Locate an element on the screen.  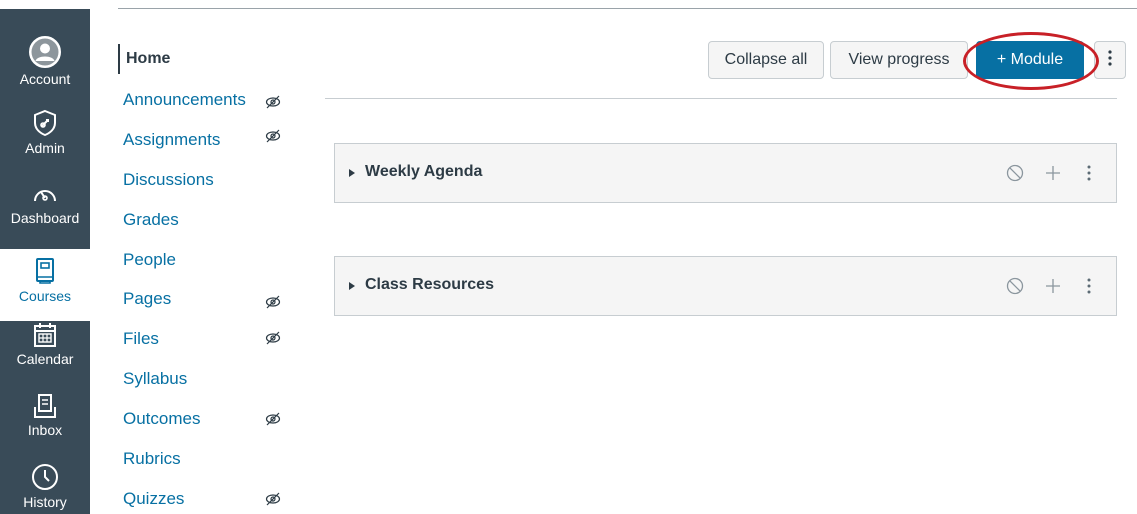
course-nav-label: Outcomes is located at coordinates (162, 418).